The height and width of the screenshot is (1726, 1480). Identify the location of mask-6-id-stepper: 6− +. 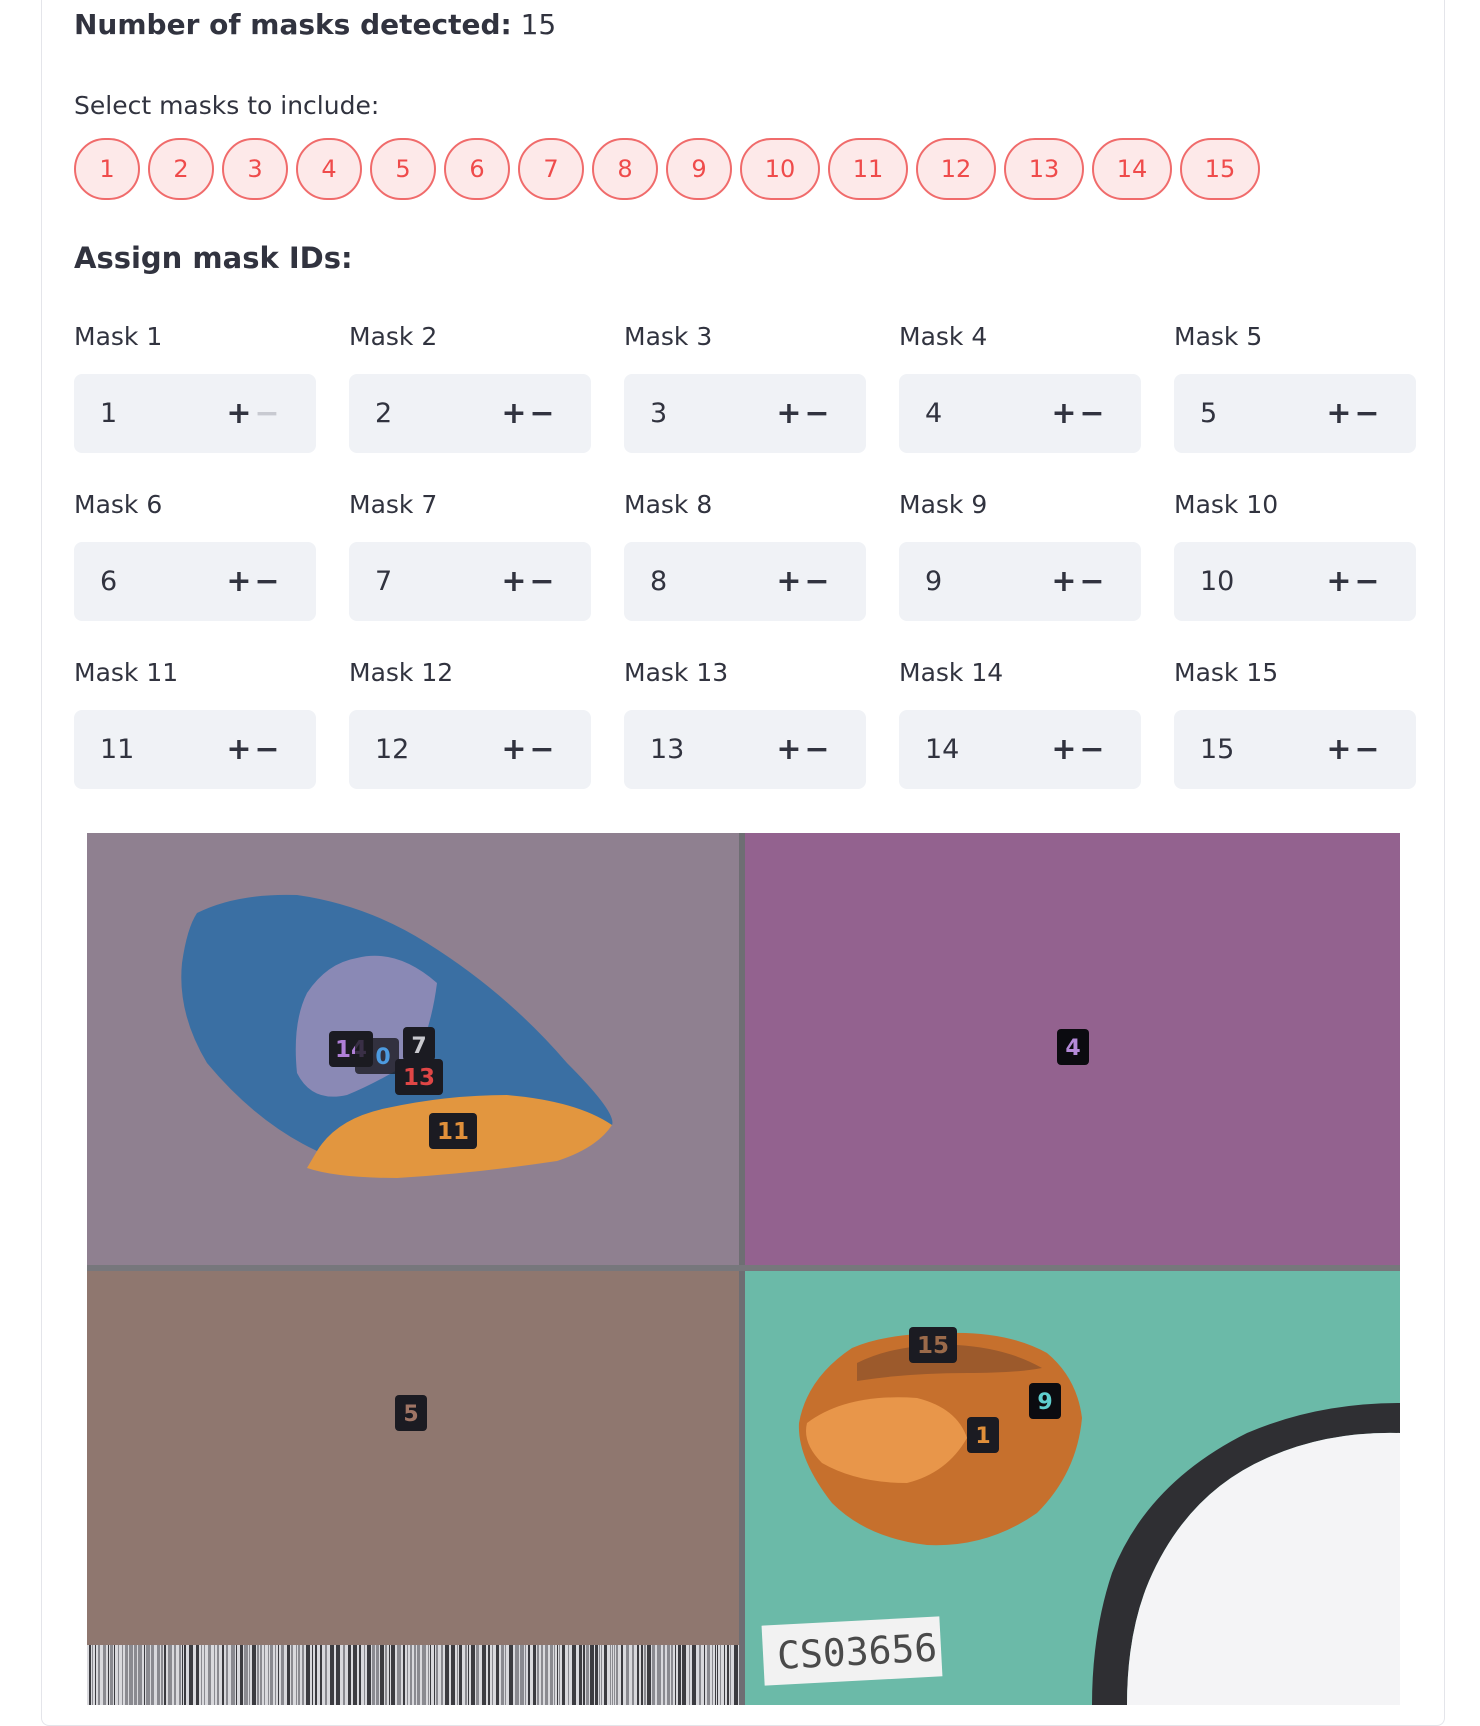
(195, 581).